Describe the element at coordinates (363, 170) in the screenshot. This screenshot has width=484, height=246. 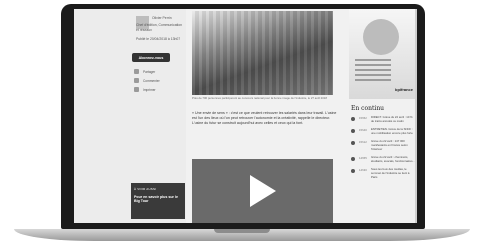
I see `news-time: 14h30` at that location.